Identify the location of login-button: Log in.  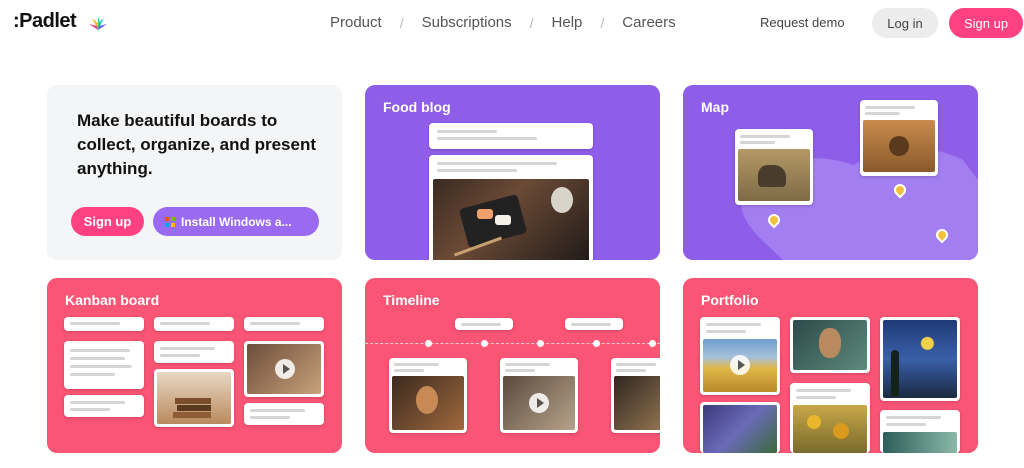
(905, 23).